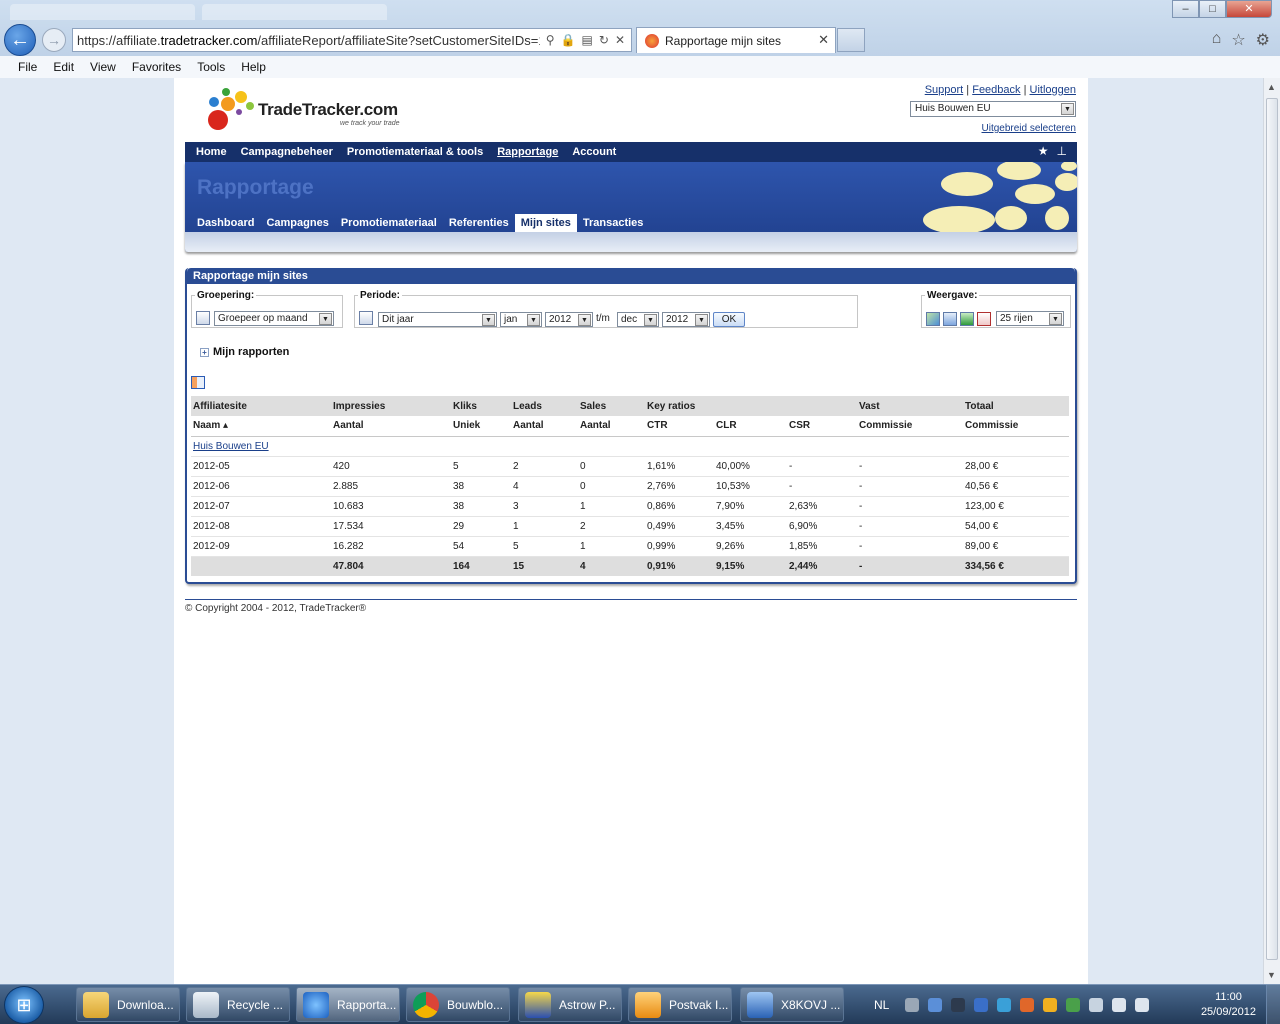  What do you see at coordinates (1228, 1005) in the screenshot?
I see `clock: 11:00 25/09/2012` at bounding box center [1228, 1005].